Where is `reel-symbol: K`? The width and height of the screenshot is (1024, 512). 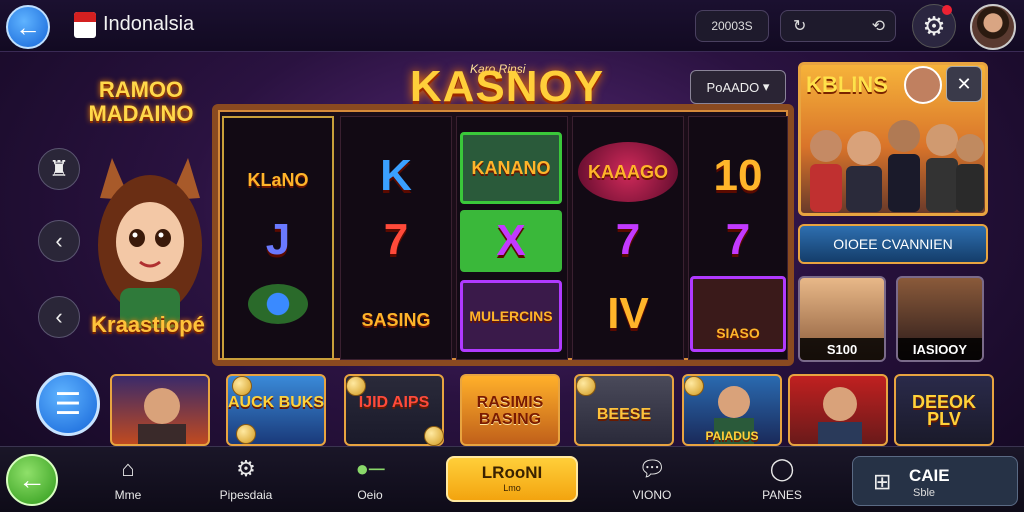 reel-symbol: K is located at coordinates (396, 175).